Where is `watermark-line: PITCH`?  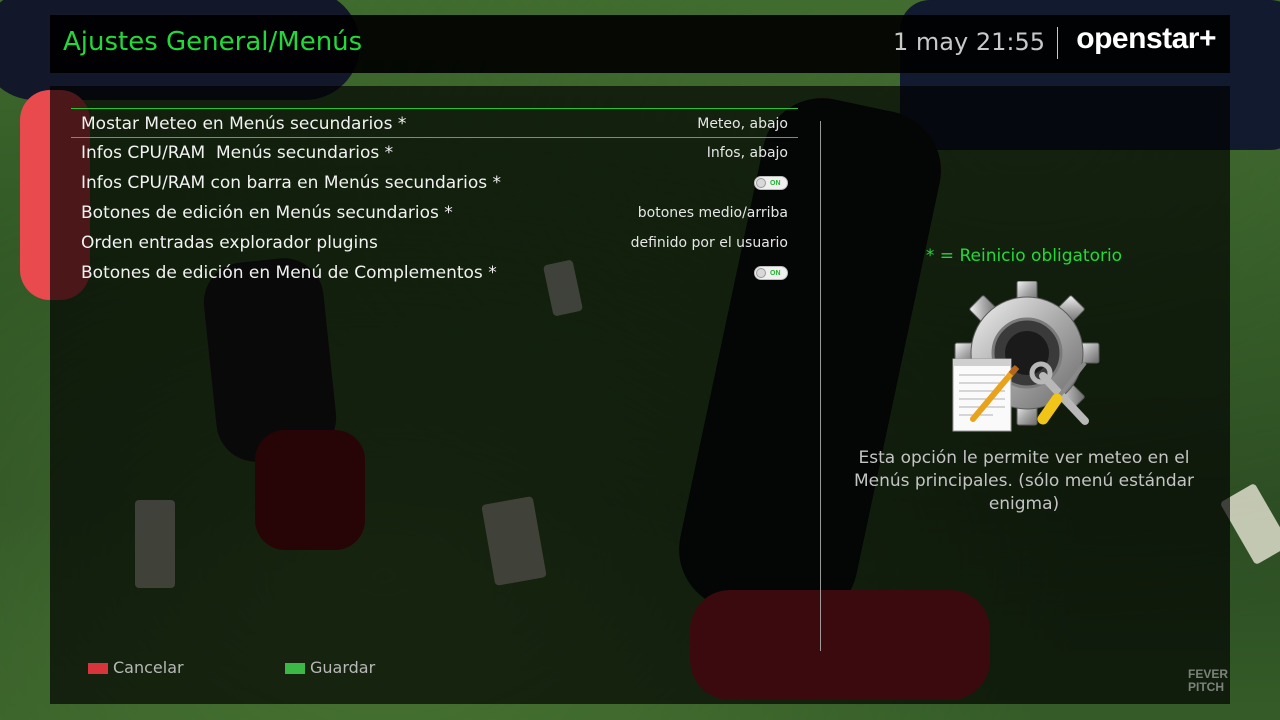
watermark-line: PITCH is located at coordinates (1206, 687).